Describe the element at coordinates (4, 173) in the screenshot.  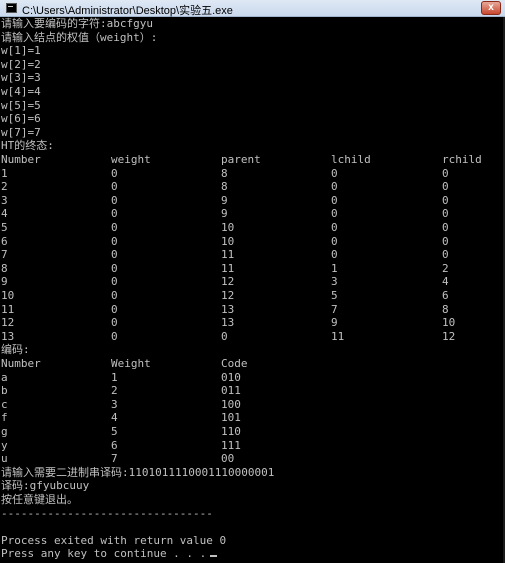
I see `ht-table-row-cell: 1` at that location.